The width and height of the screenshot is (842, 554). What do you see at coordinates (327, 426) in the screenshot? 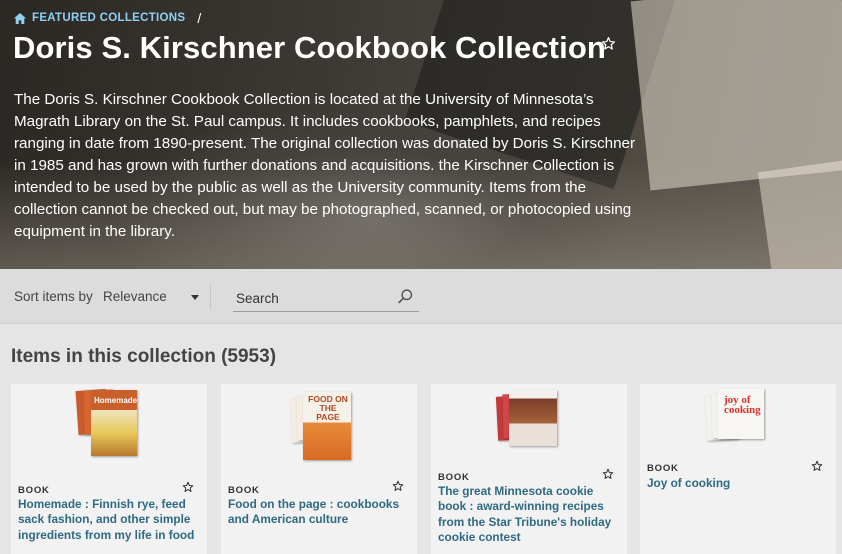
I see `cover-image: FOOD ON THE PAGE` at bounding box center [327, 426].